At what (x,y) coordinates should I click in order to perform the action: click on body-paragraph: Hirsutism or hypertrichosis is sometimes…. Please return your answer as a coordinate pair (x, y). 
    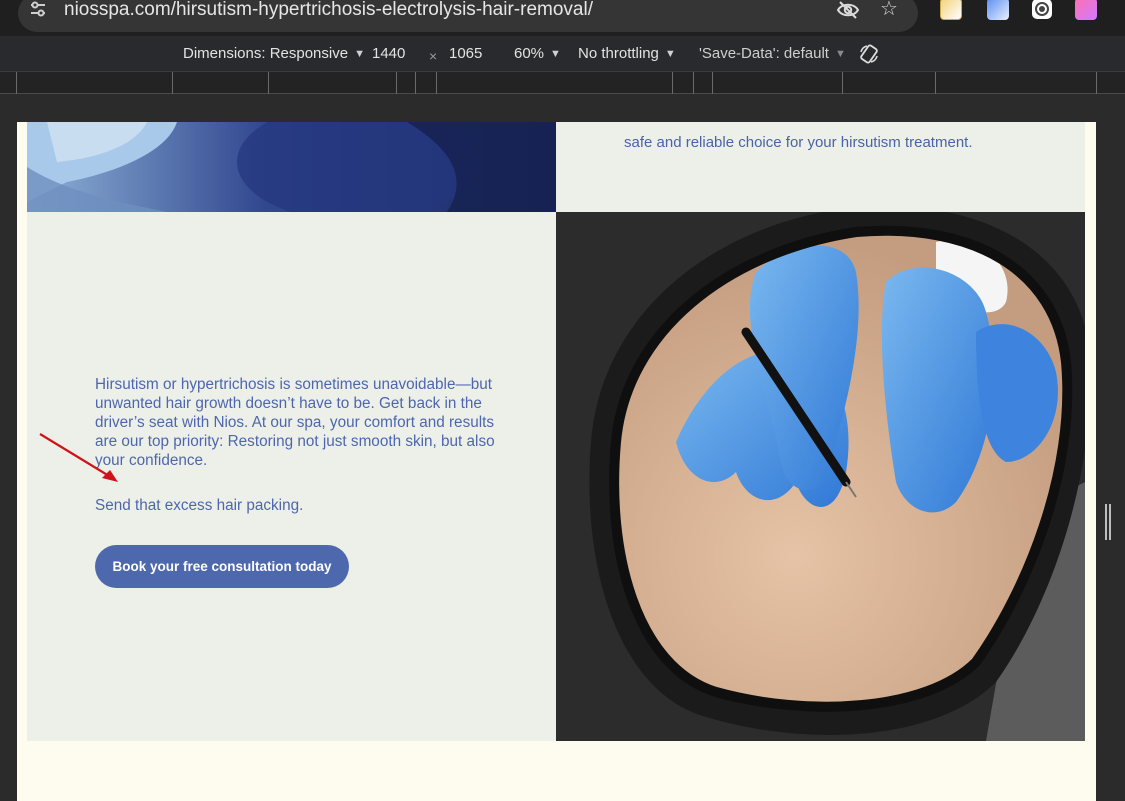
    Looking at the image, I should click on (295, 422).